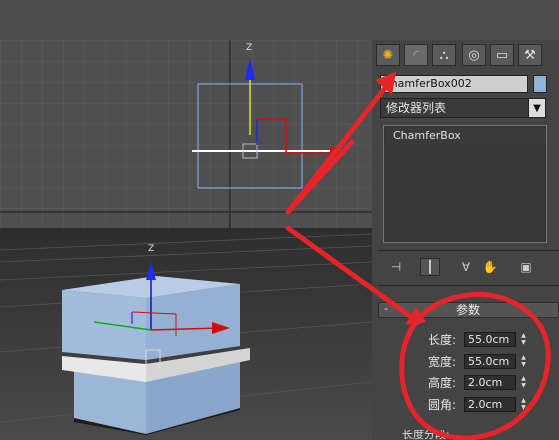 Image resolution: width=559 pixels, height=440 pixels. What do you see at coordinates (523, 382) in the screenshot?
I see `height-spinner: ▲ ▼` at bounding box center [523, 382].